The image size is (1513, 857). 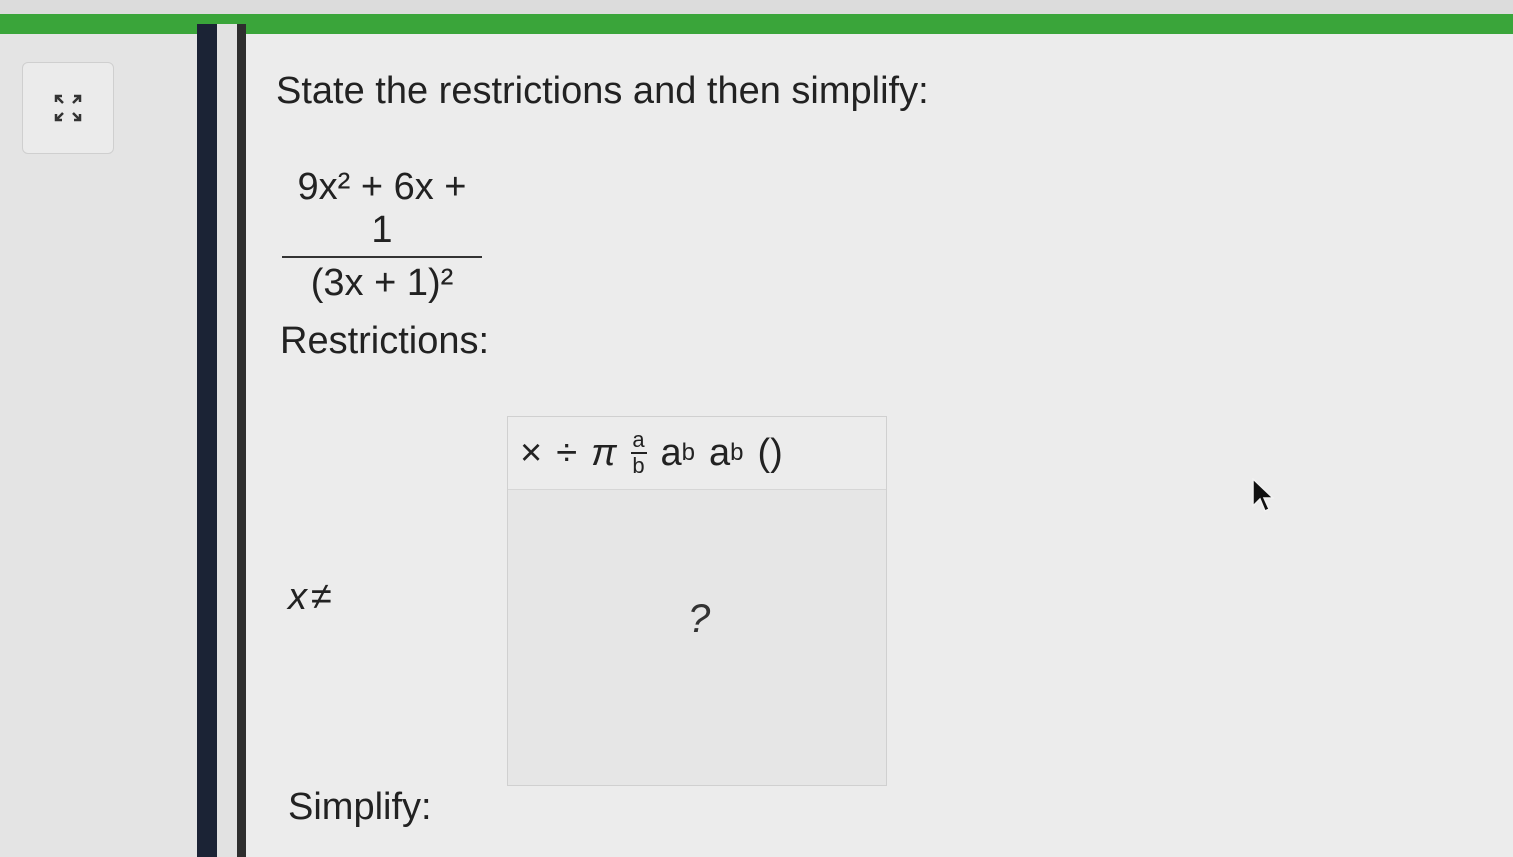 I want to click on exponent-button: ab, so click(x=678, y=453).